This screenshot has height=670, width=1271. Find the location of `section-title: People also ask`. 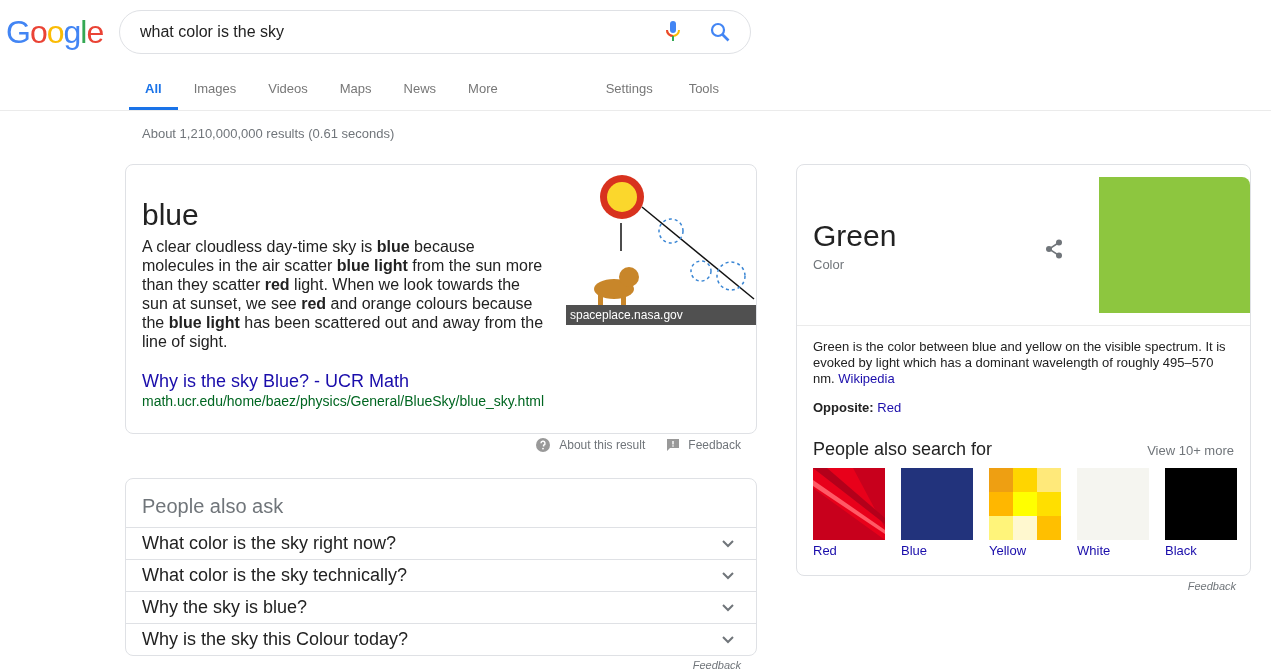

section-title: People also ask is located at coordinates (441, 503).